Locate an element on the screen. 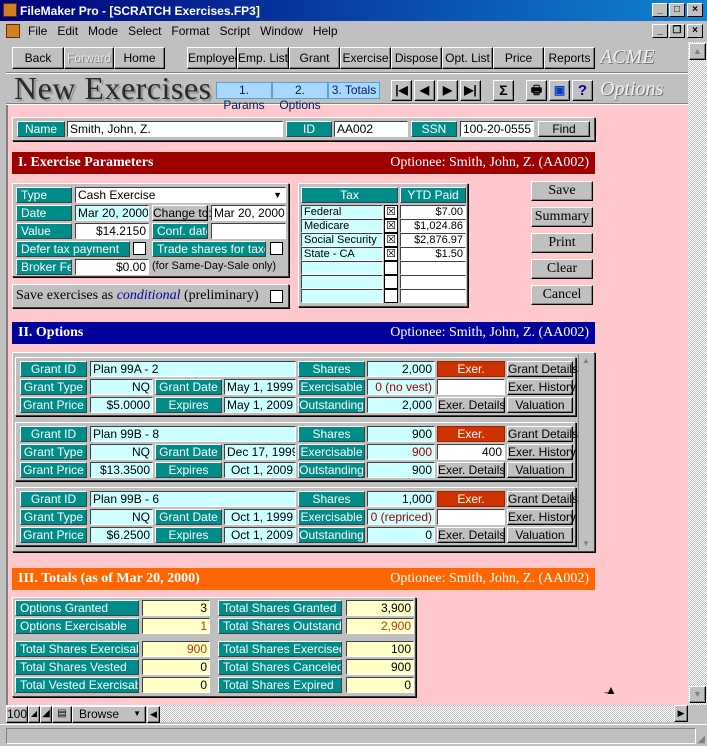 The image size is (707, 746). id-field: AA002 is located at coordinates (371, 129).